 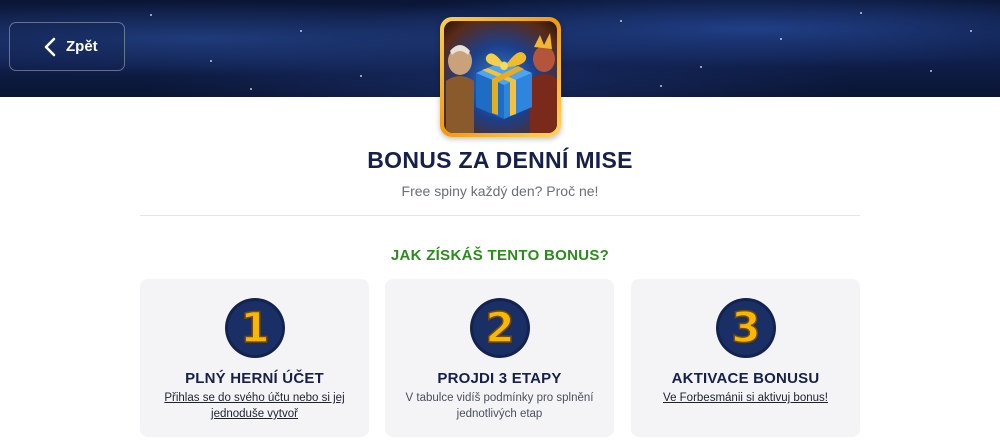 I want to click on step-number-3-text: 3, so click(x=745, y=327).